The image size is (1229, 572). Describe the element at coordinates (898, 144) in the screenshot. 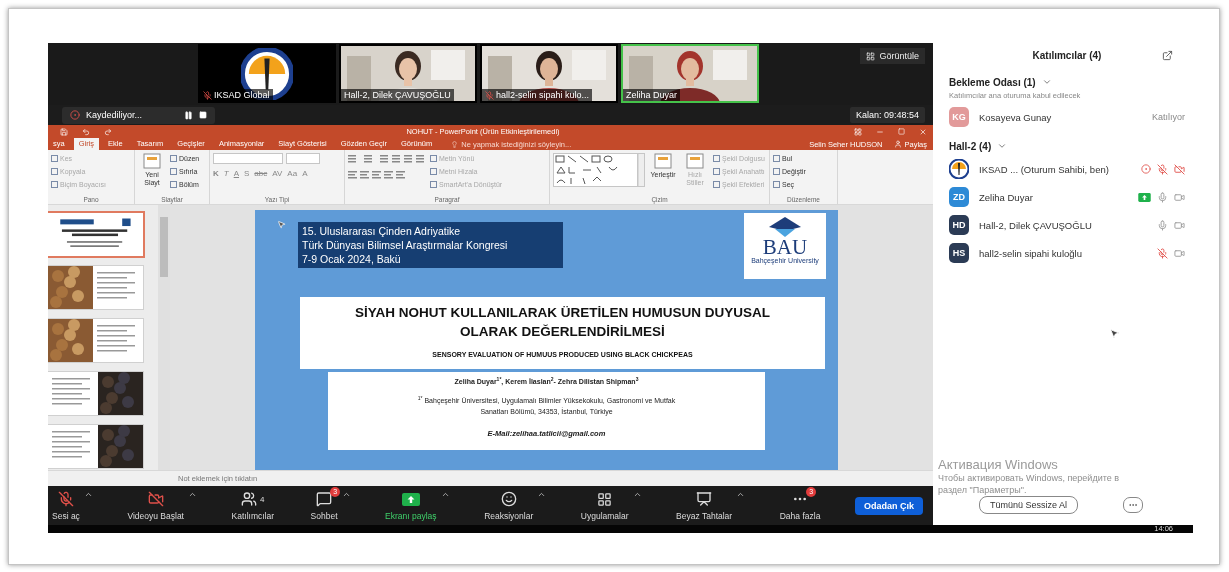

I see `person-icon` at that location.